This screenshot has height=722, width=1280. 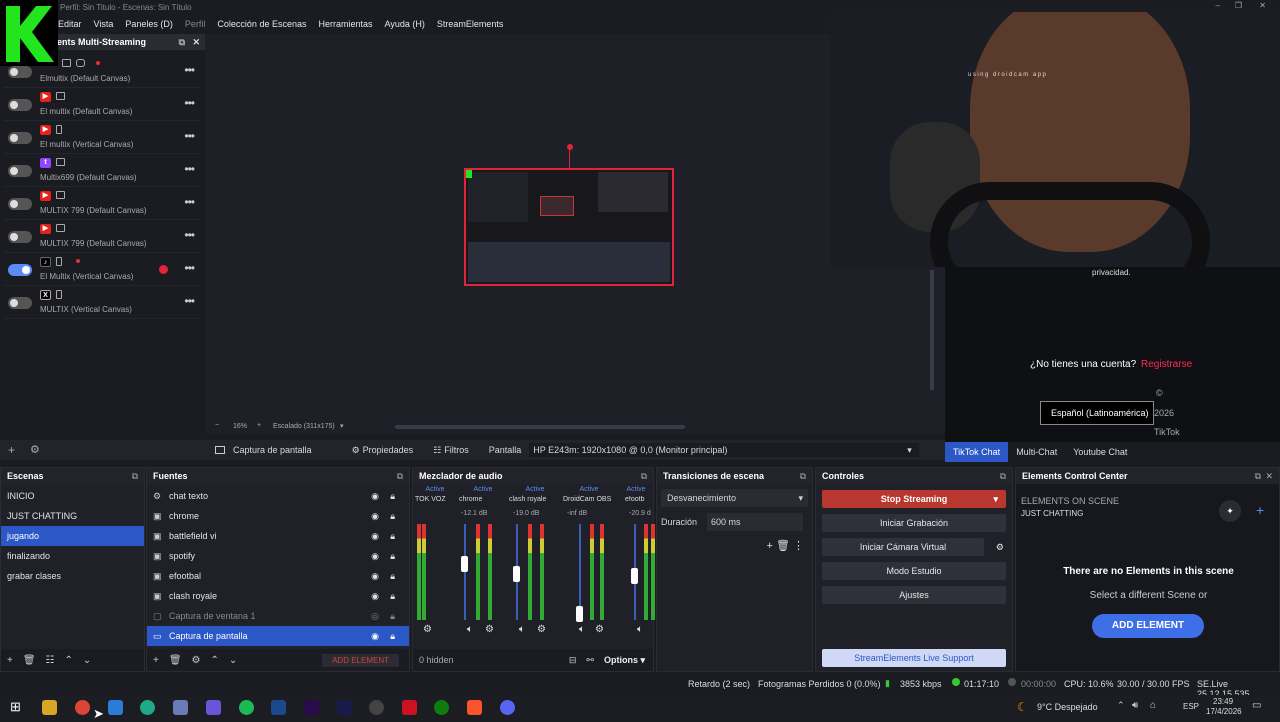 What do you see at coordinates (1100, 452) in the screenshot?
I see `tab-youtube-chat: Youtube Chat` at bounding box center [1100, 452].